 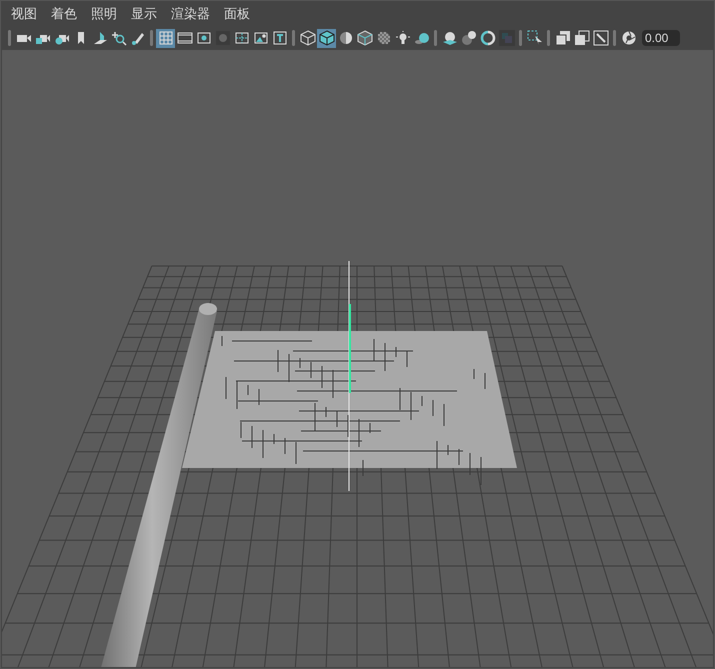 I want to click on menu-item: 照明, so click(x=104, y=14).